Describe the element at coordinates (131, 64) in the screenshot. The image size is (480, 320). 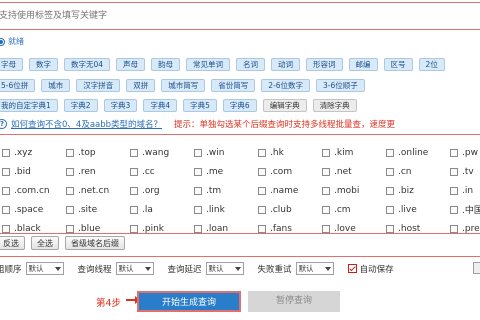
I see `tag-initials: 声母` at that location.